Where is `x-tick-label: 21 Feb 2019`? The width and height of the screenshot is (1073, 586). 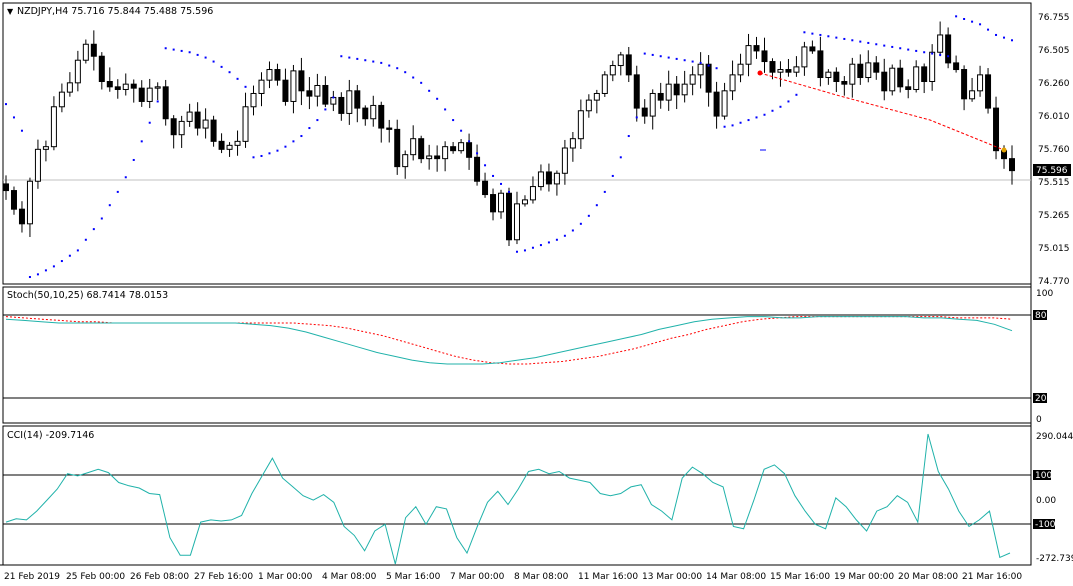
x-tick-label: 21 Feb 2019 is located at coordinates (32, 577).